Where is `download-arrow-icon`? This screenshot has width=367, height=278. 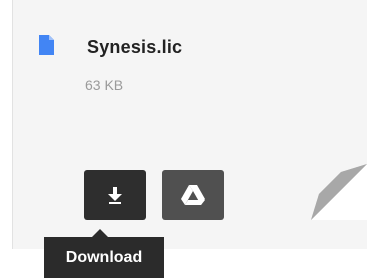 download-arrow-icon is located at coordinates (115, 195).